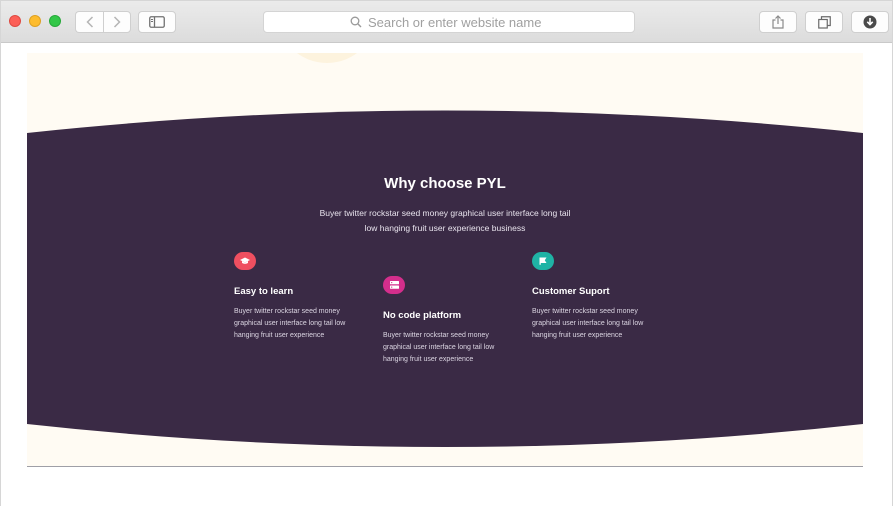 This screenshot has height=506, width=893. I want to click on forward-icon, so click(117, 22).